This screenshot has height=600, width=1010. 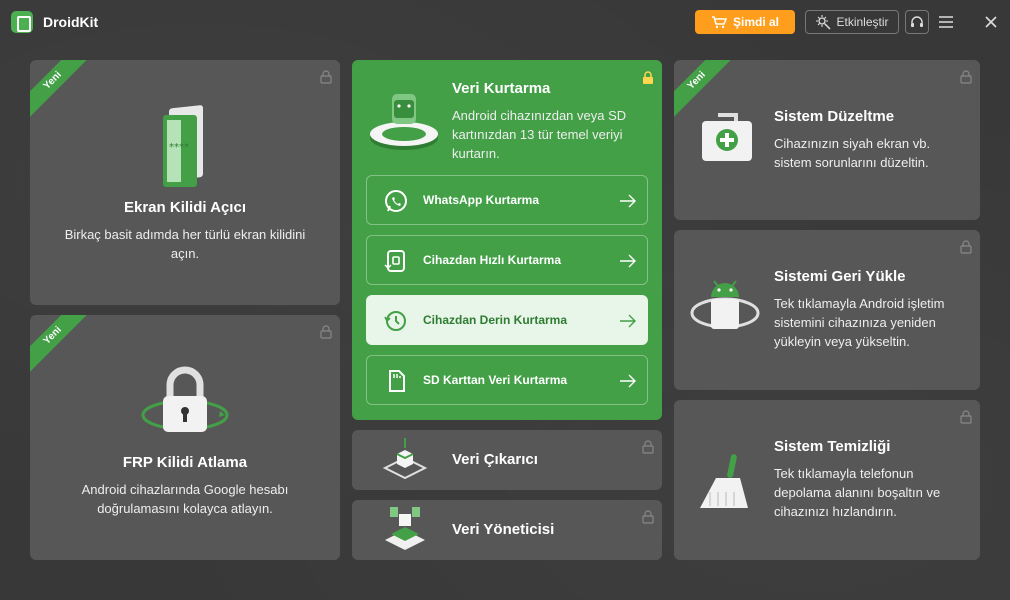 What do you see at coordinates (862, 22) in the screenshot?
I see `activate-label: Etkinleştir` at bounding box center [862, 22].